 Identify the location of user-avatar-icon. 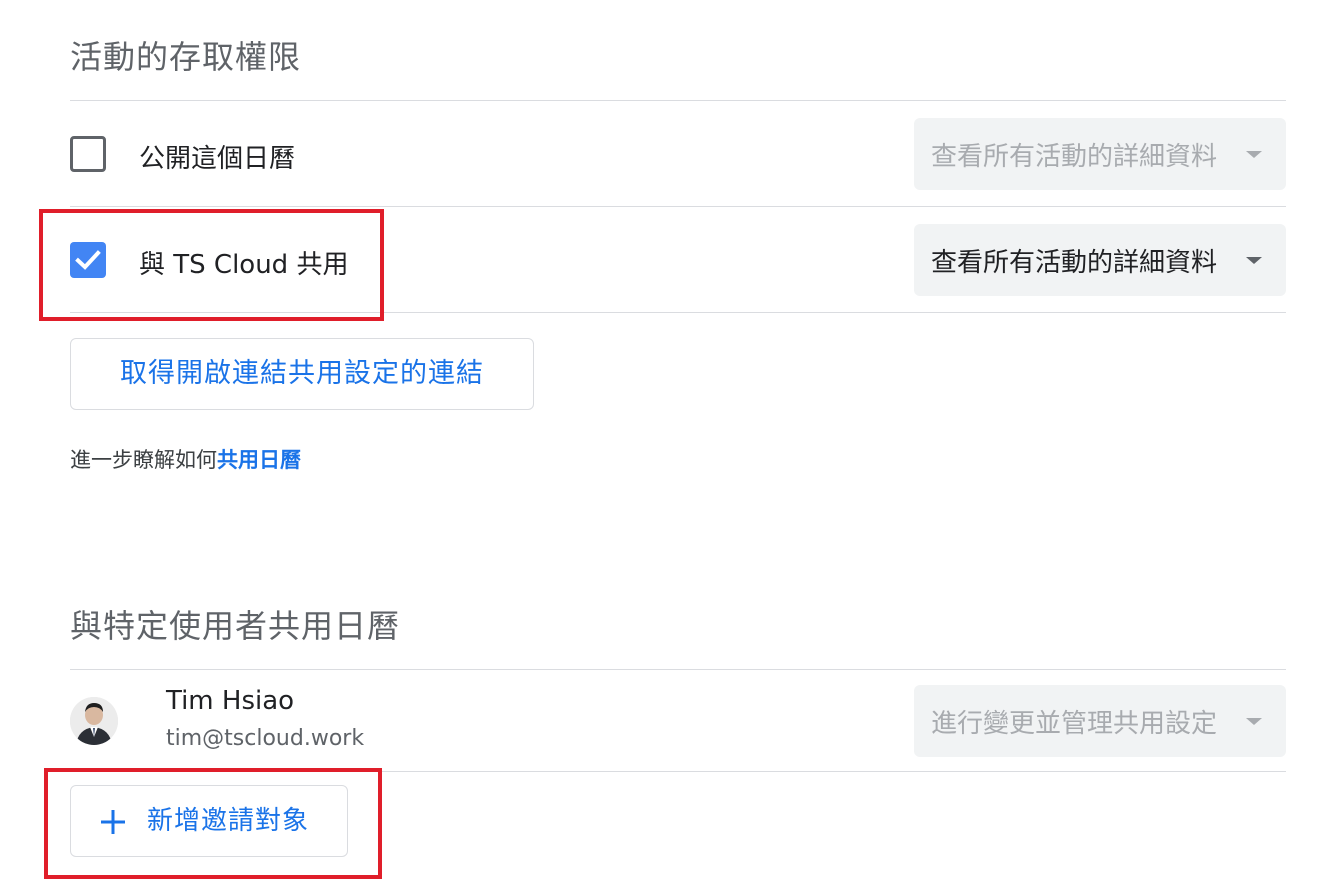
(94, 721).